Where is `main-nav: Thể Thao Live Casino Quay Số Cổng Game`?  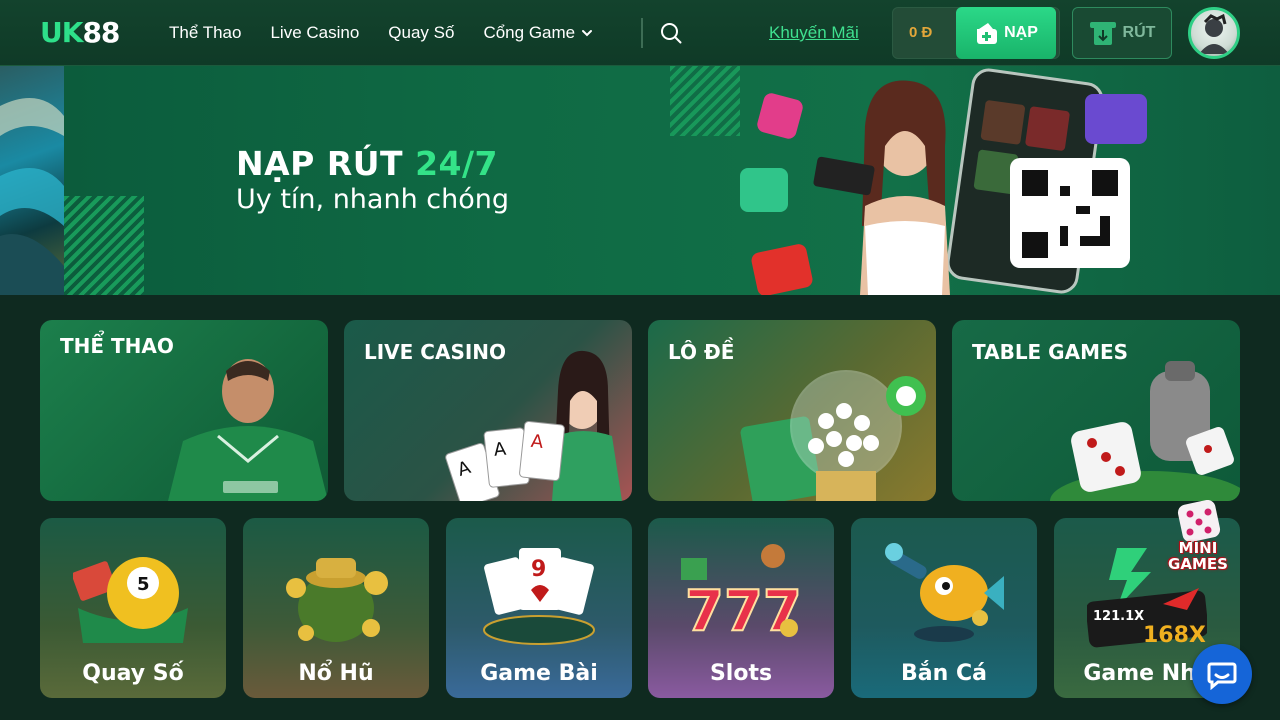
main-nav: Thể Thao Live Casino Quay Số Cổng Game is located at coordinates (395, 33).